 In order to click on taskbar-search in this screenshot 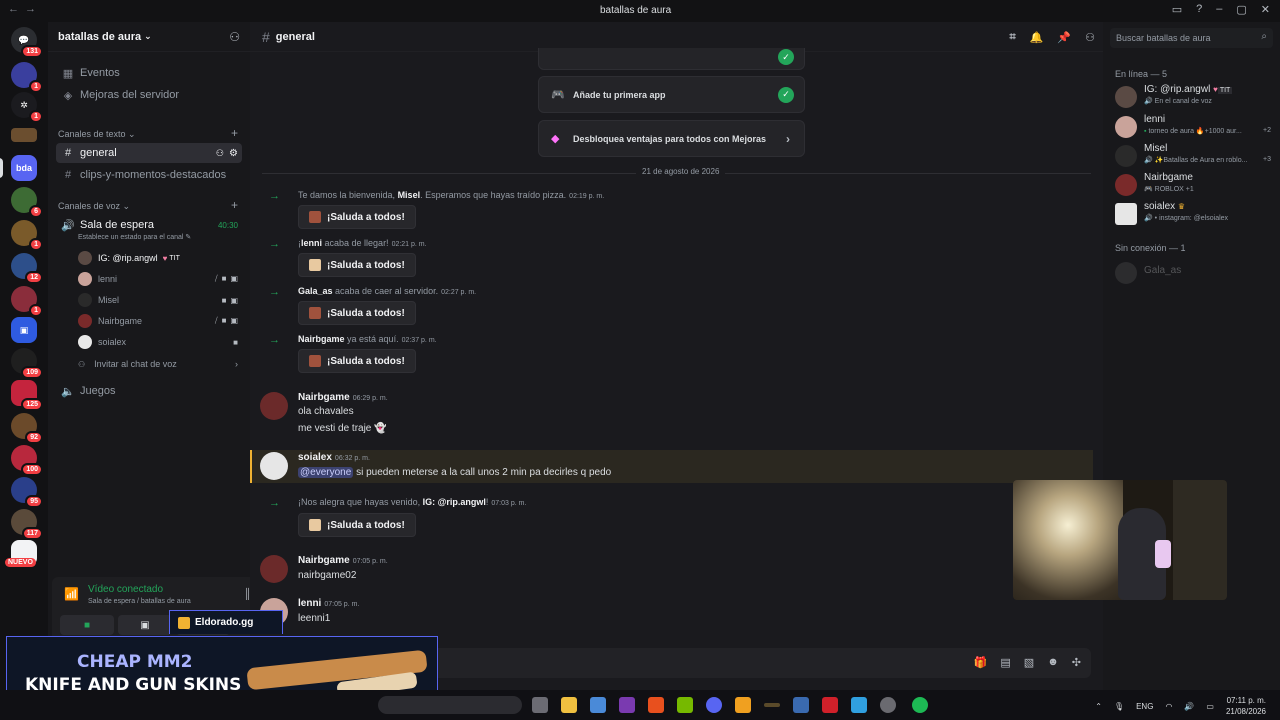, I will do `click(450, 705)`.